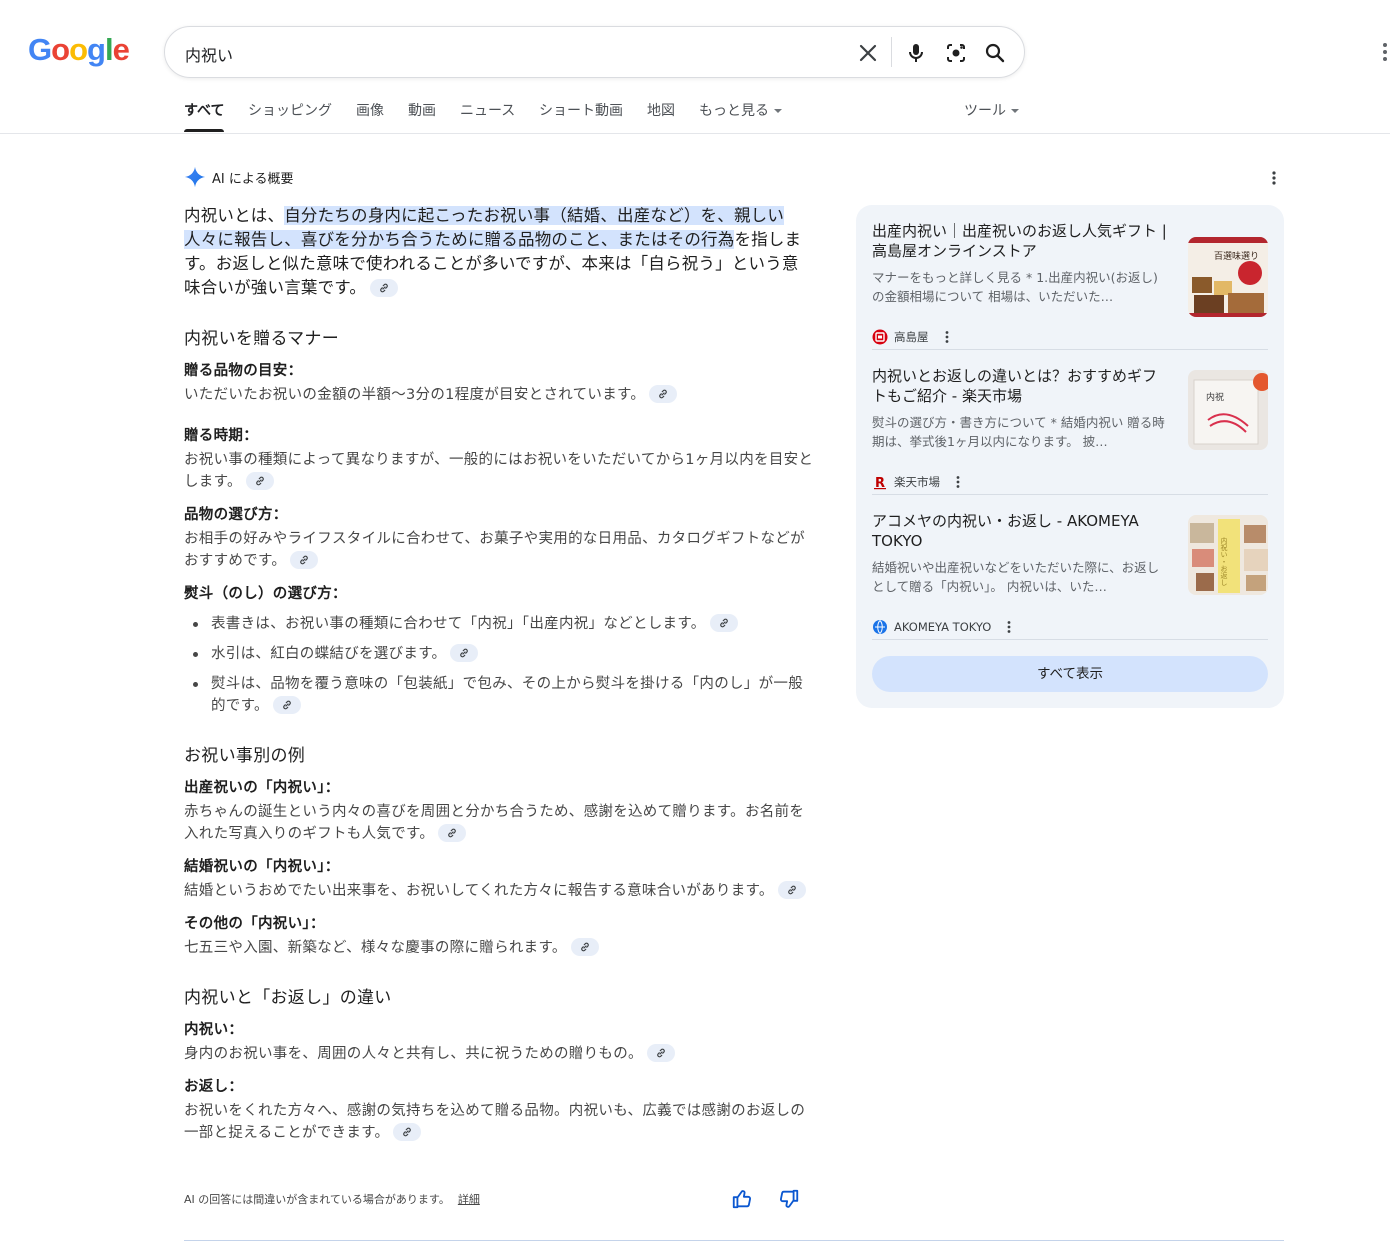 The height and width of the screenshot is (1257, 1390). I want to click on tab-images: 画像, so click(370, 110).